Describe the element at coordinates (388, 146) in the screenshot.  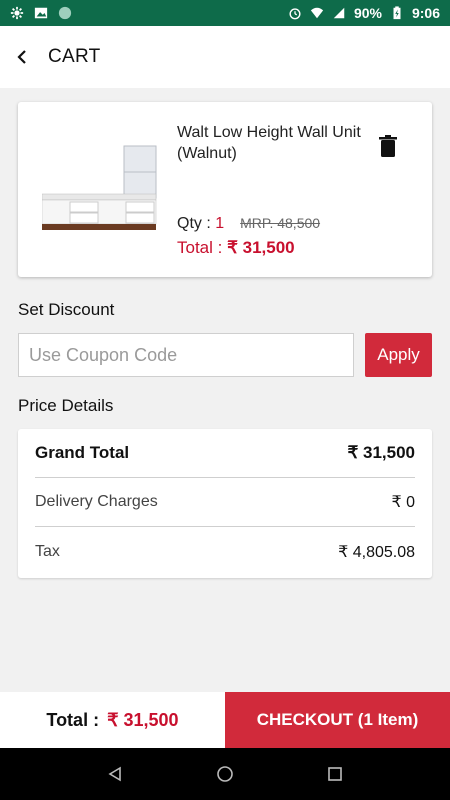
I see `trash-icon` at that location.